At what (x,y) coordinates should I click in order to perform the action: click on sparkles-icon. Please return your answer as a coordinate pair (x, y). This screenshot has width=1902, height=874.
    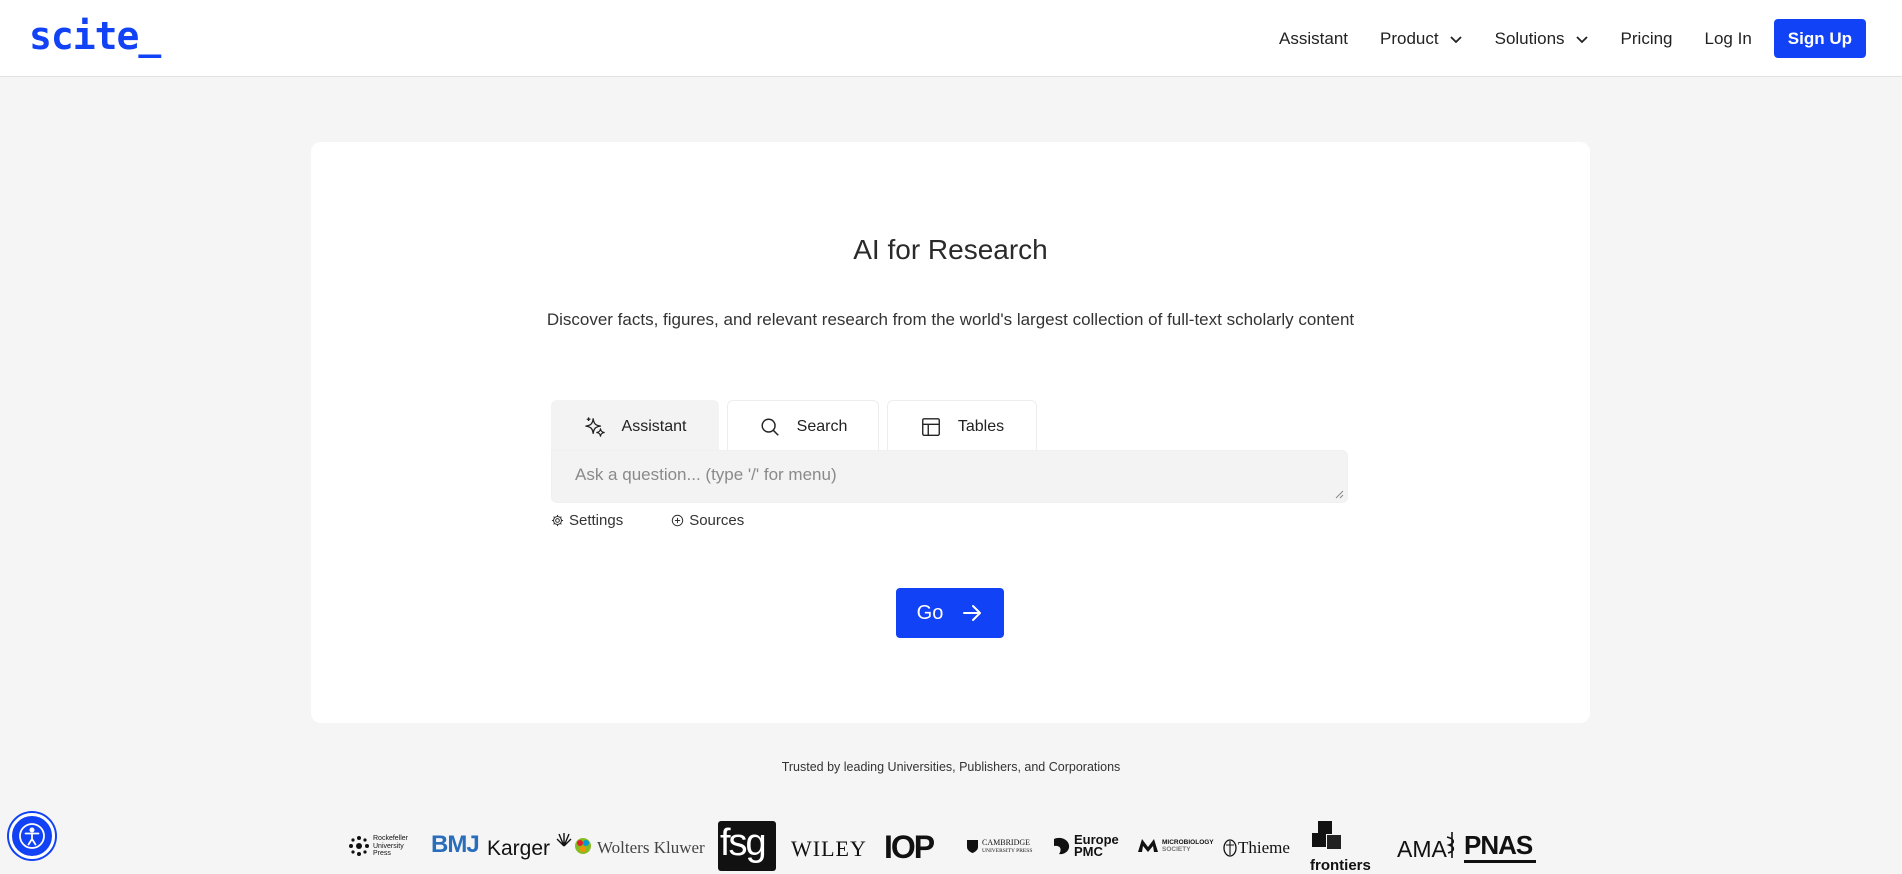
    Looking at the image, I should click on (594, 426).